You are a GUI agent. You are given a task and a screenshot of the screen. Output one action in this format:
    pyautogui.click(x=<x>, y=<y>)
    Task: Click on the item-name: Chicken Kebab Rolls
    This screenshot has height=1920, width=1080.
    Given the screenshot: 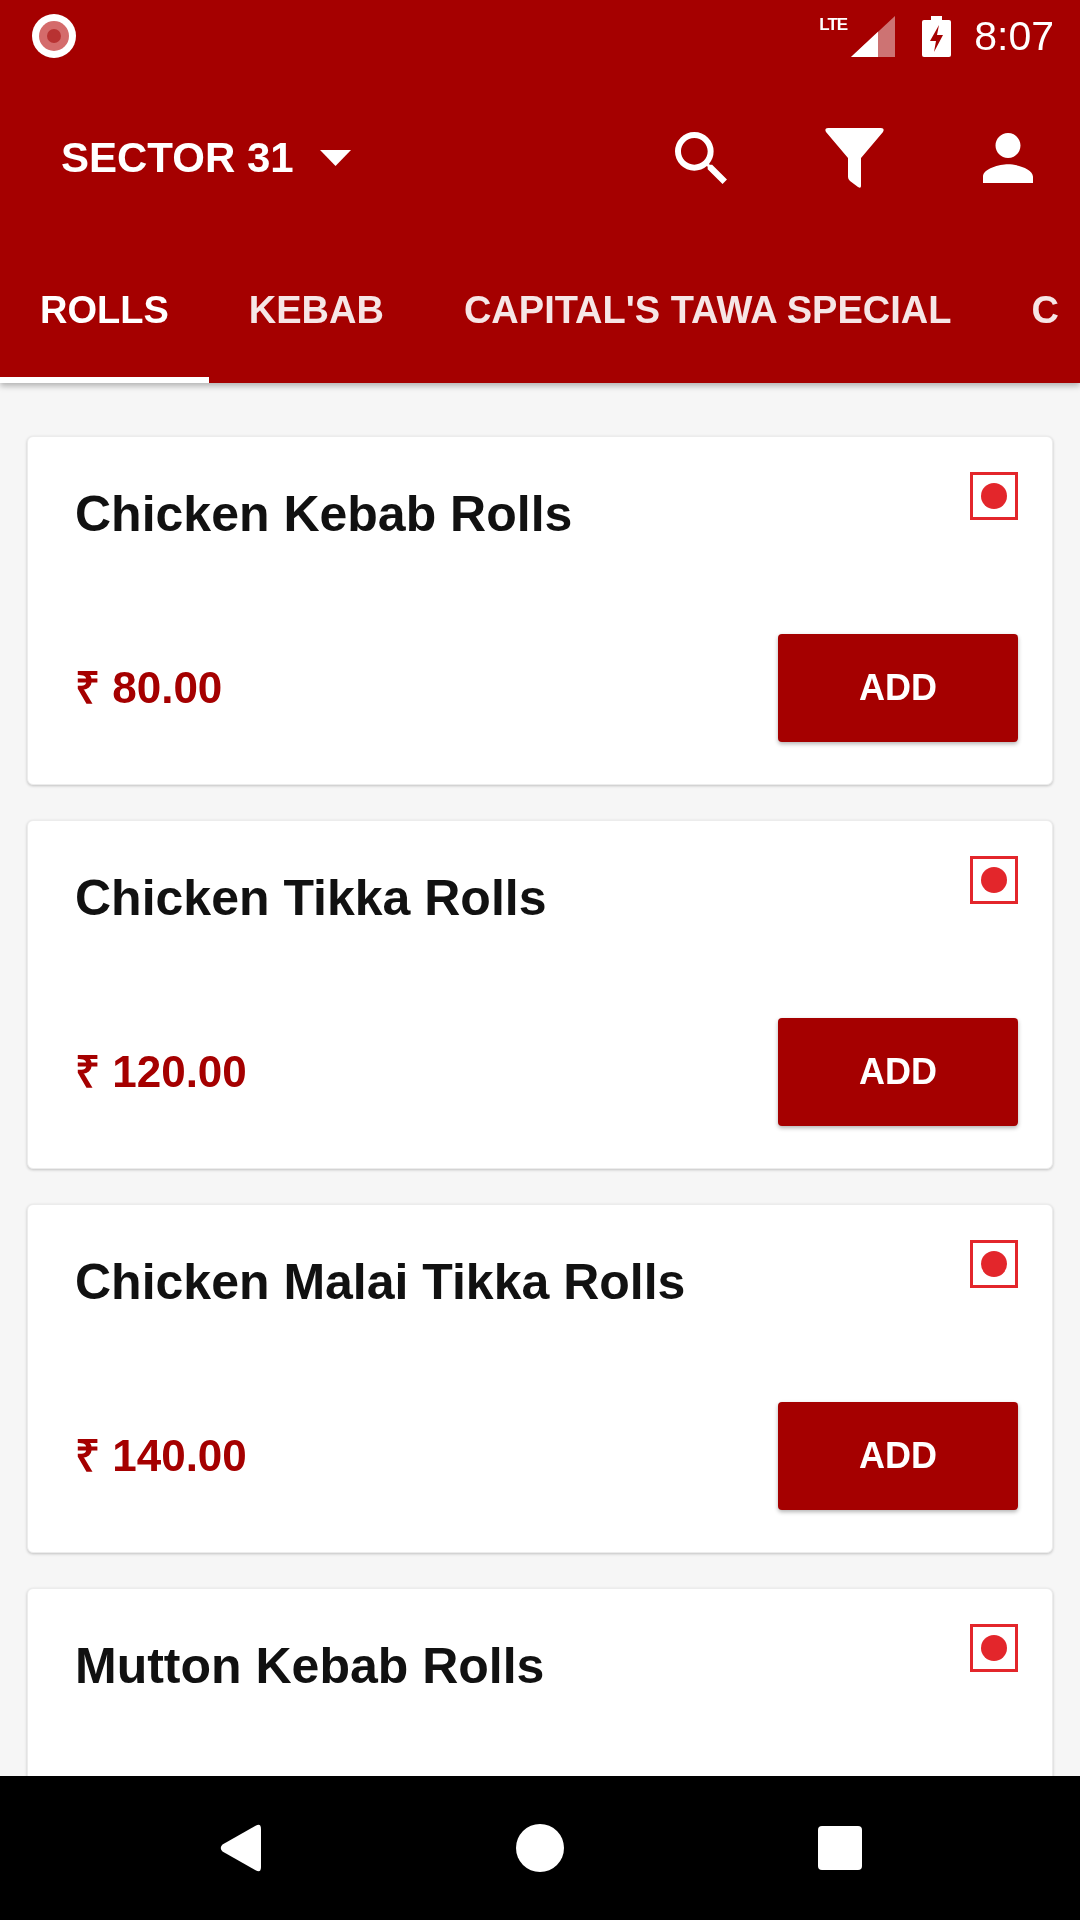 What is the action you would take?
    pyautogui.click(x=324, y=514)
    